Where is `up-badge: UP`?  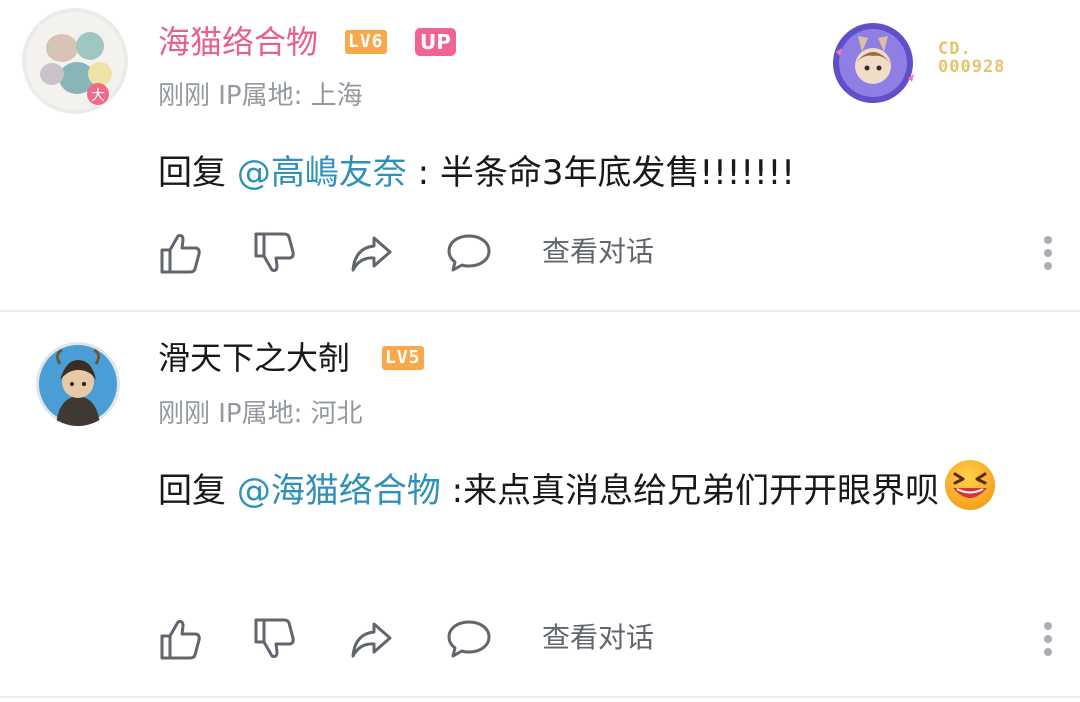
up-badge: UP is located at coordinates (435, 42).